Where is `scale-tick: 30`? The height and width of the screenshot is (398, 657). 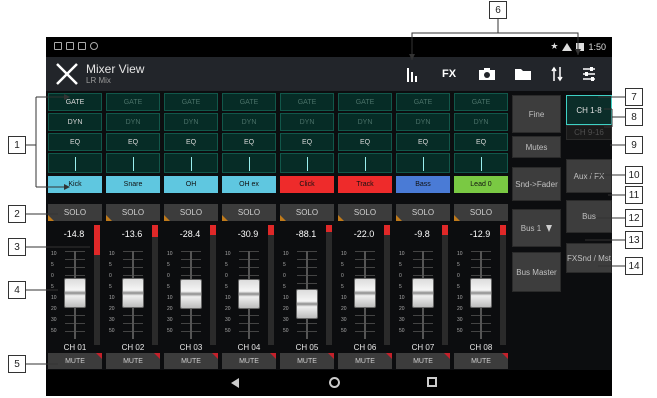
scale-tick: 30 is located at coordinates (344, 320).